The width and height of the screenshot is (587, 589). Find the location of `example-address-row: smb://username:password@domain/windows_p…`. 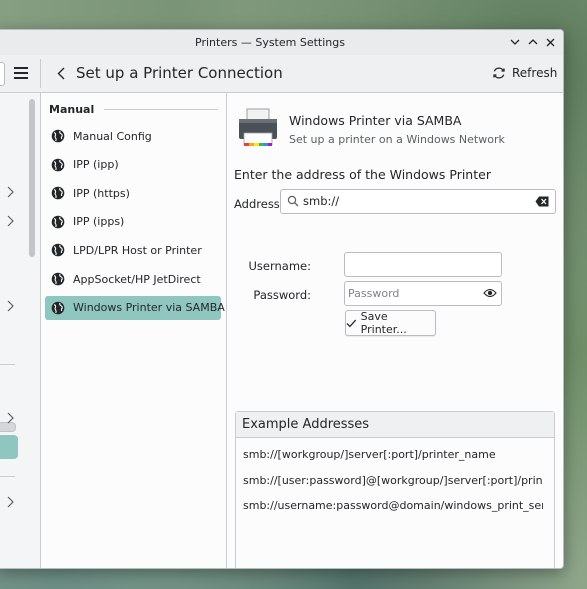

example-address-row: smb://username:password@domain/windows_p… is located at coordinates (393, 505).